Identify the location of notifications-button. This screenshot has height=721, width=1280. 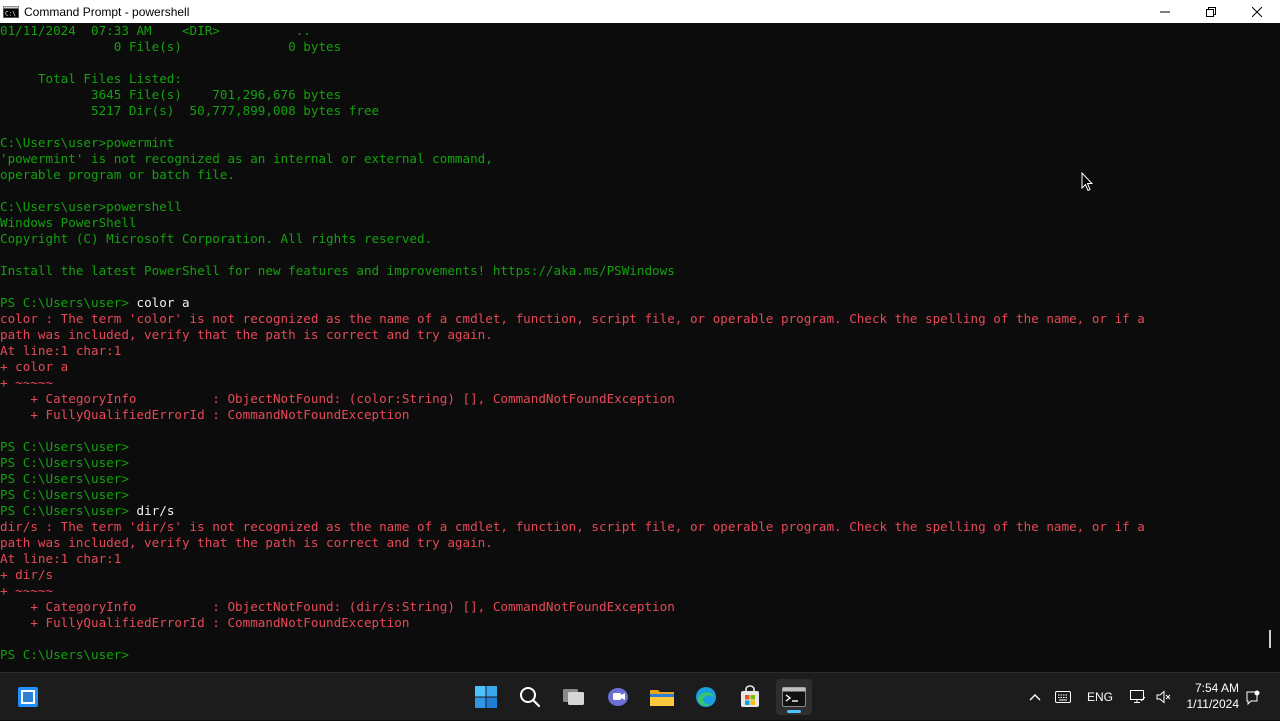
(1253, 697).